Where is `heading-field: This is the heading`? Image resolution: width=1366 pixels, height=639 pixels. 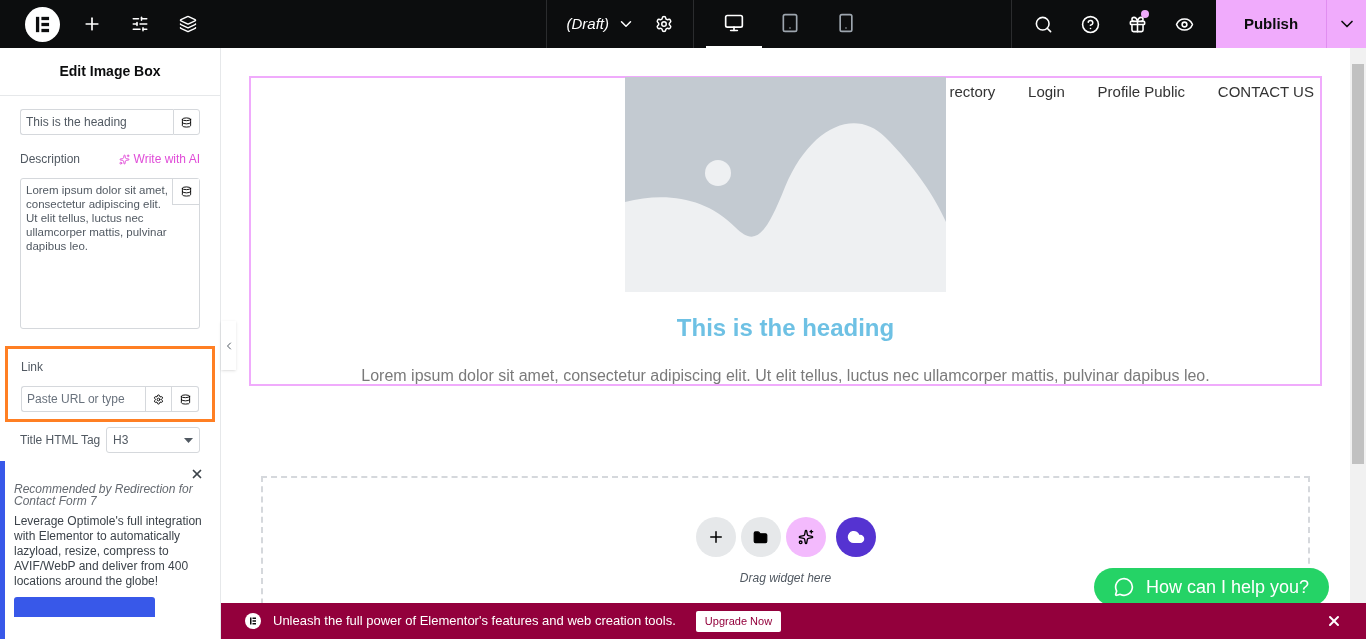 heading-field: This is the heading is located at coordinates (96, 122).